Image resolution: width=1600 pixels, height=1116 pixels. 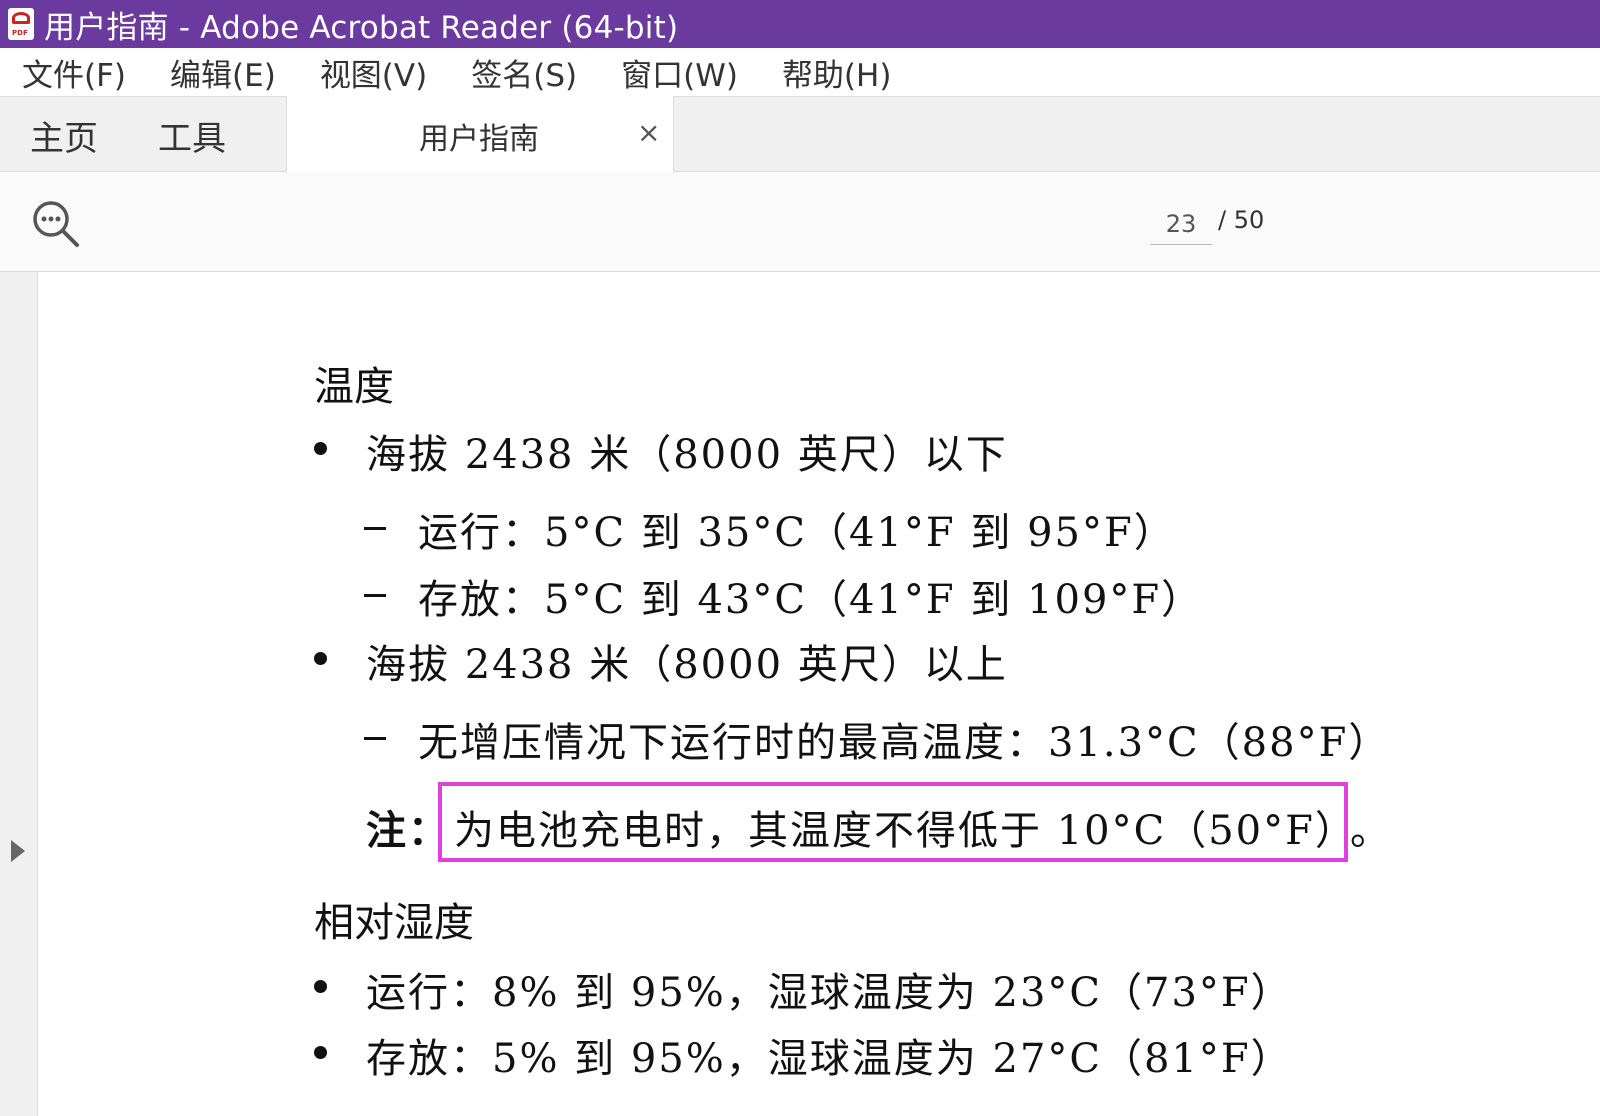 What do you see at coordinates (904, 743) in the screenshot?
I see `sub-max-temp: 无增压情况下运行时的最高温度：31.3°C（88°F）` at bounding box center [904, 743].